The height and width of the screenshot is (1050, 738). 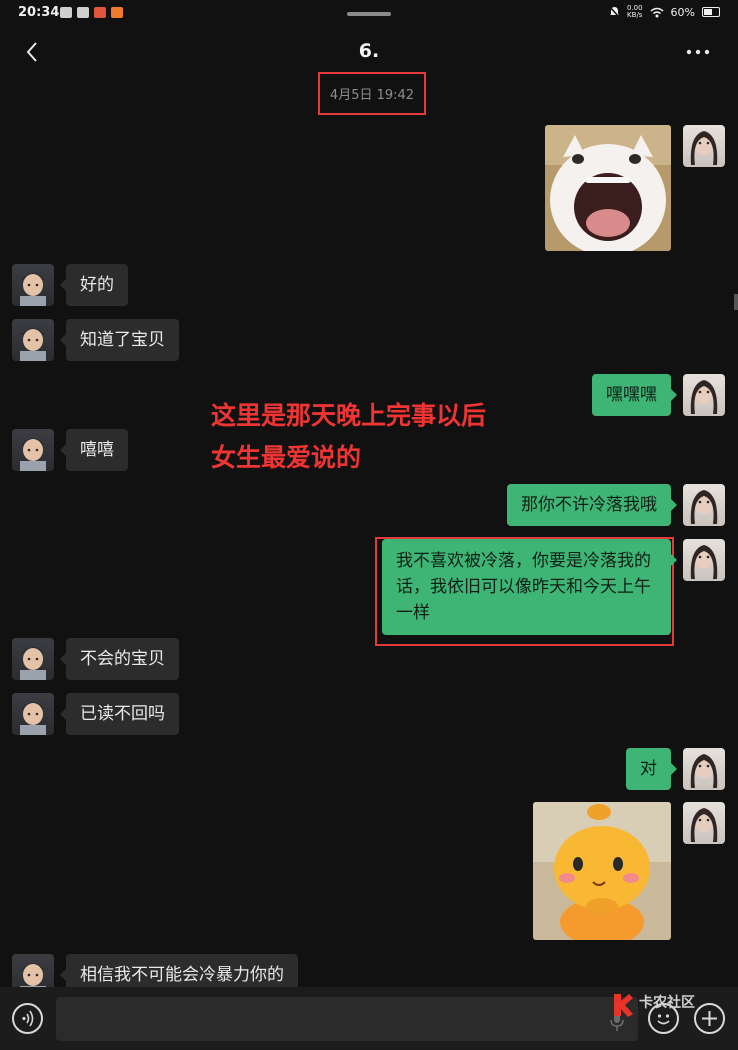 I want to click on net-speed: 0.00 KB/s, so click(x=635, y=12).